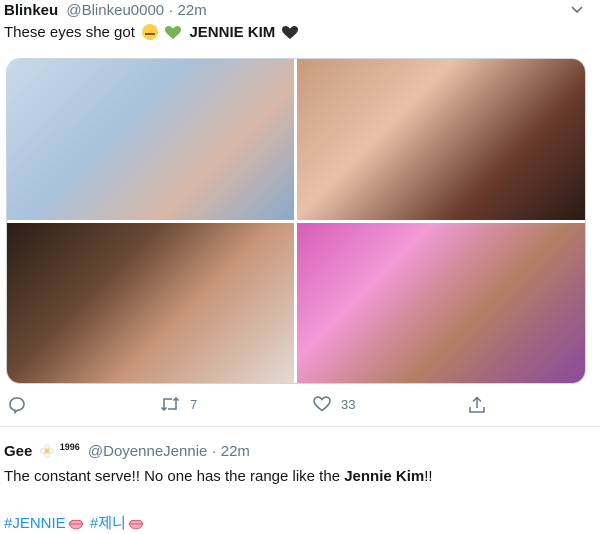  Describe the element at coordinates (46, 451) in the screenshot. I see `daisy-flower-icon` at that location.